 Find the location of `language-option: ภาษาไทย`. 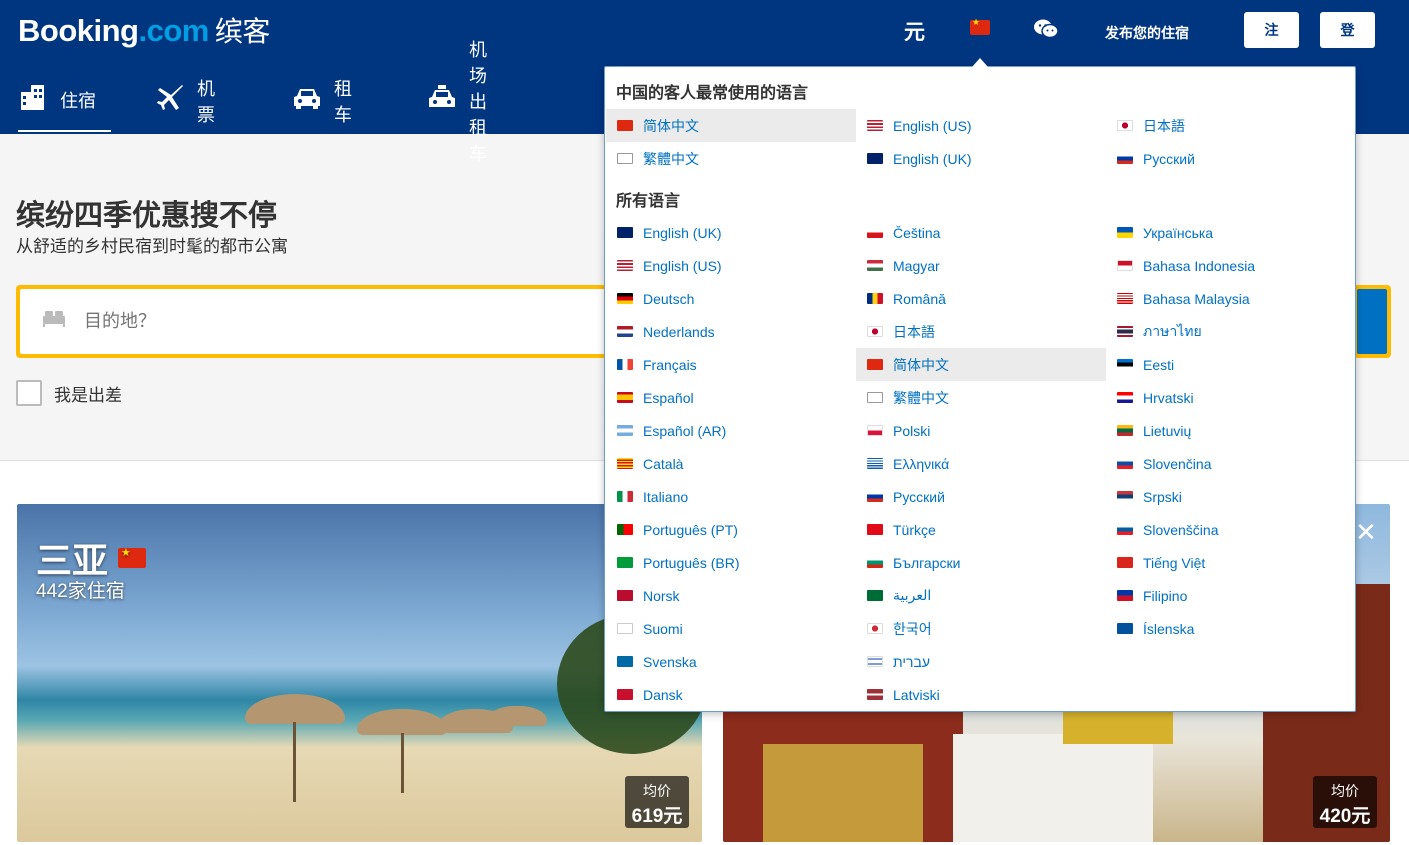

language-option: ภาษาไทย is located at coordinates (1231, 331).